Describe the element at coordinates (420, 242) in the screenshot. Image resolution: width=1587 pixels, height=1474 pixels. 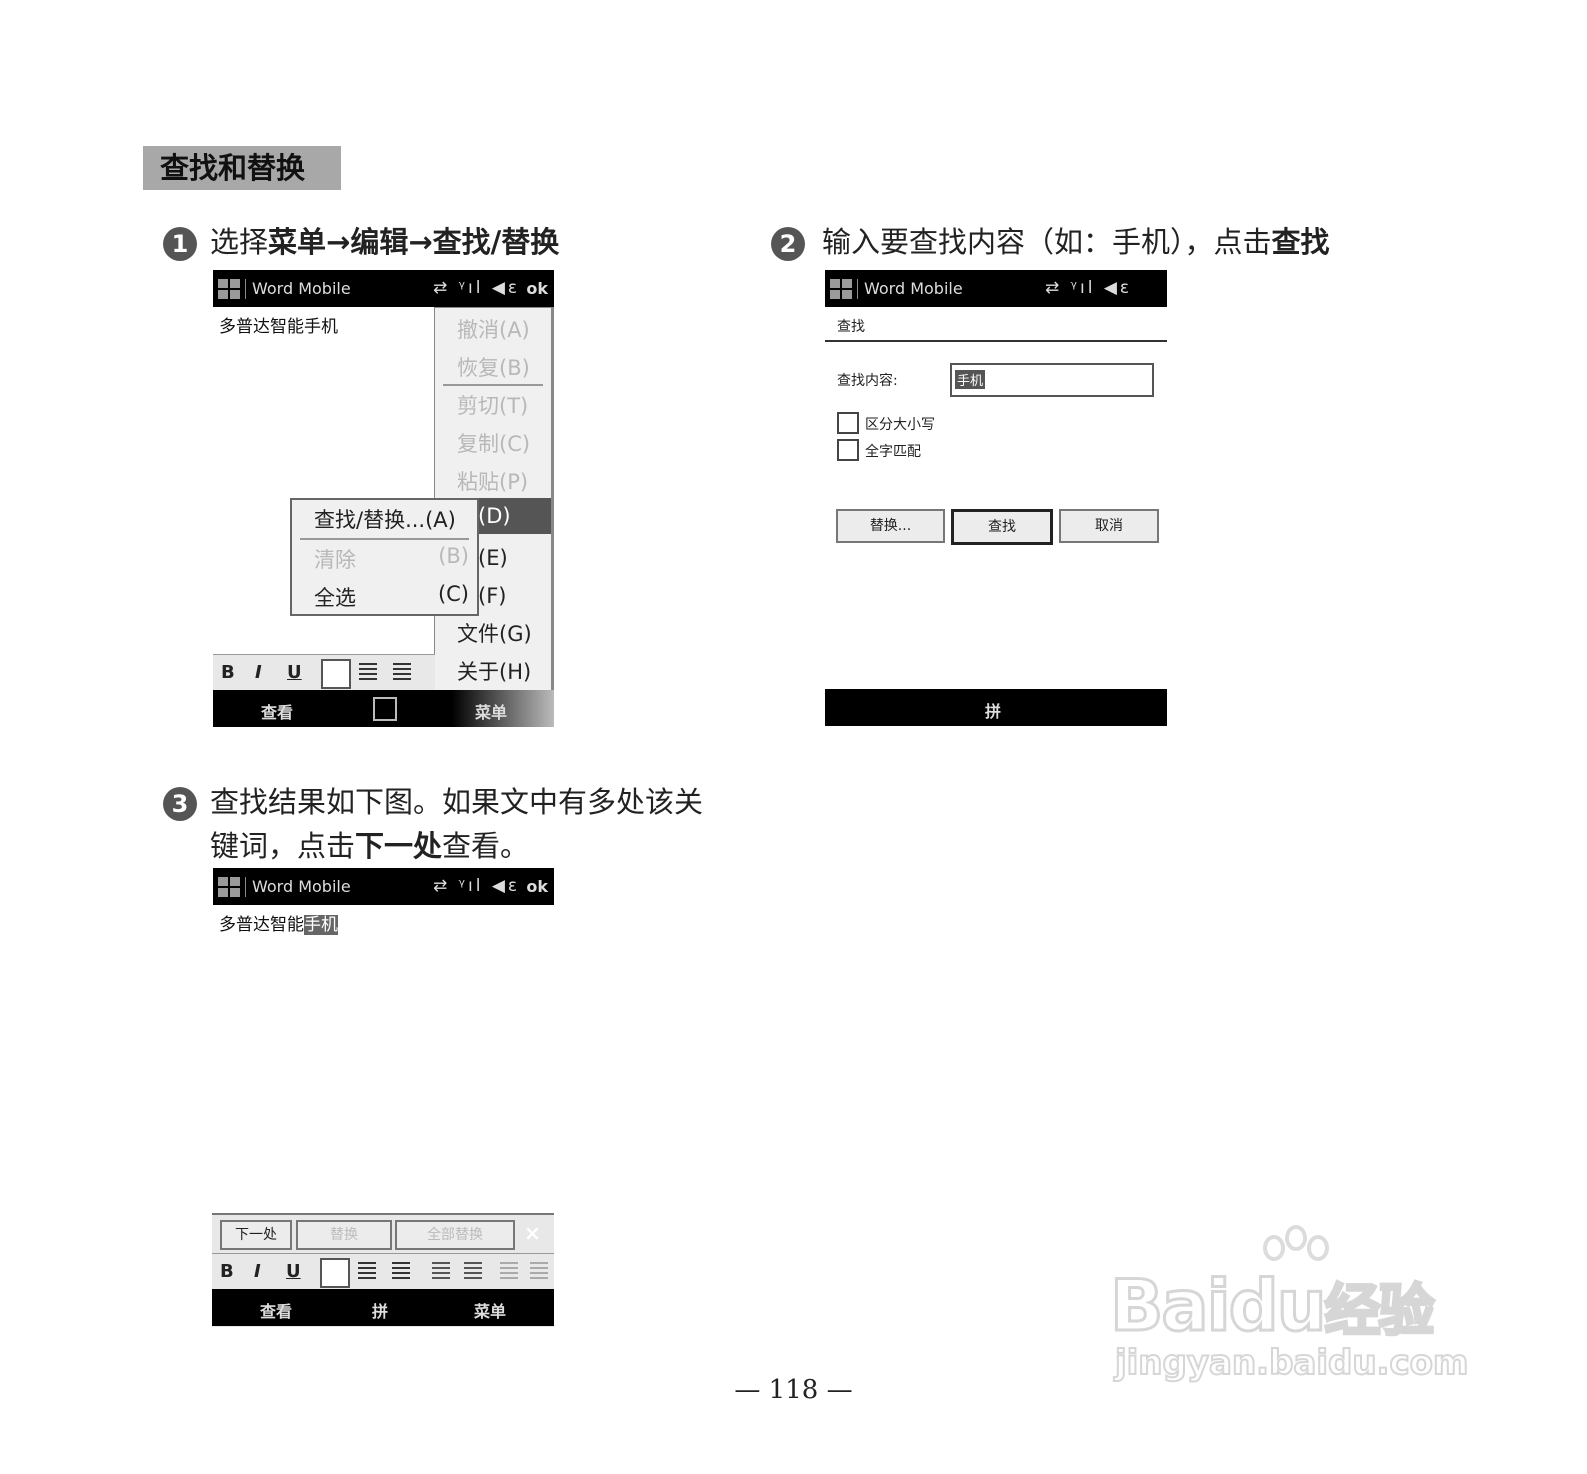
I see `step-1-arrow-2: →` at that location.